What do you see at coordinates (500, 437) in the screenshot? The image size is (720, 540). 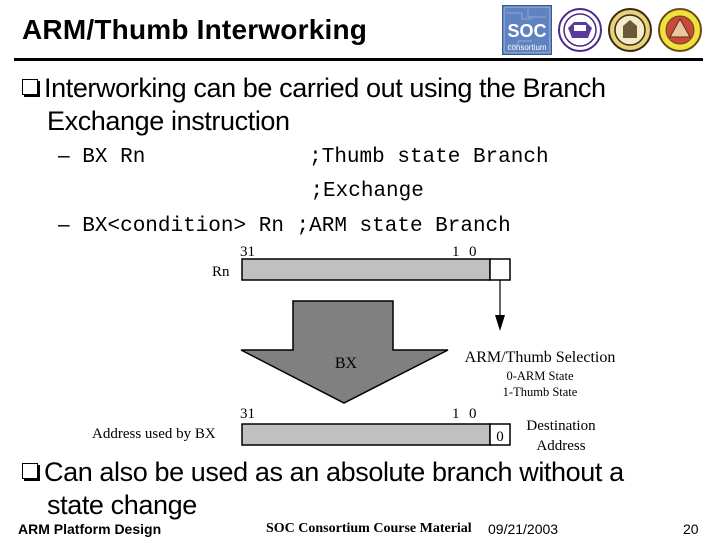 I see `address-bit-0-value: 0` at bounding box center [500, 437].